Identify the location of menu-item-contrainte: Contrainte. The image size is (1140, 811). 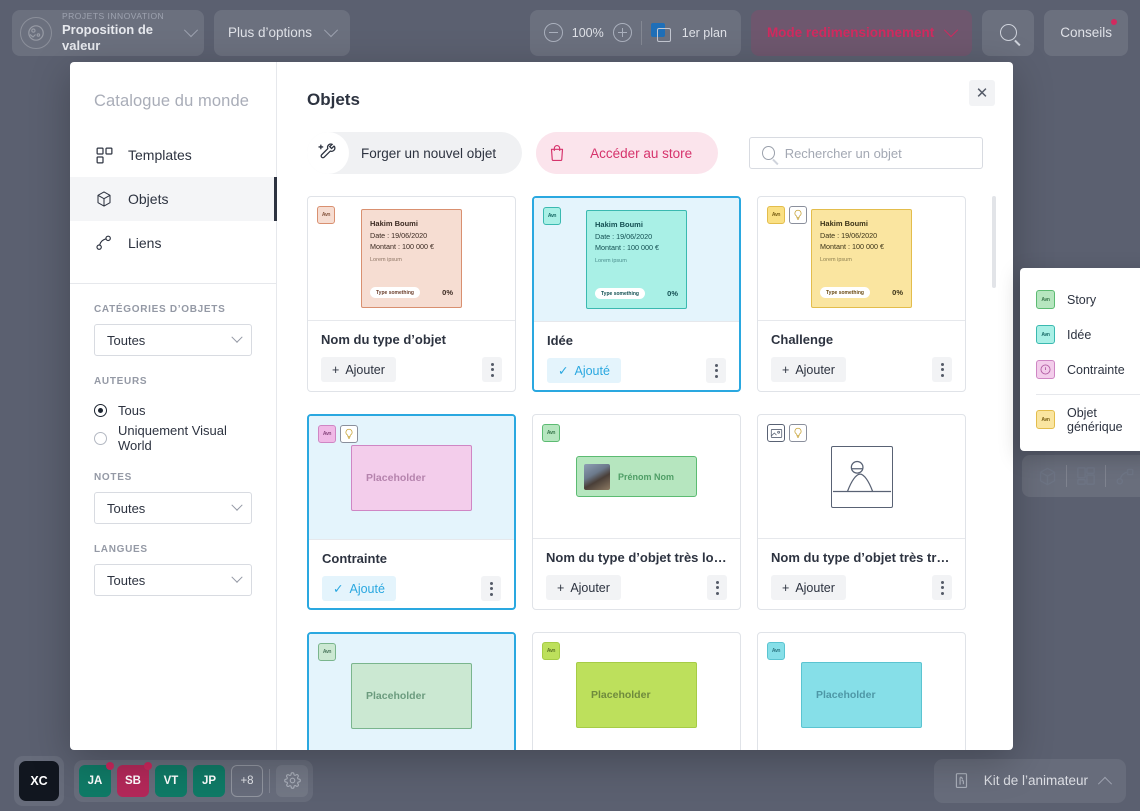
(1080, 369).